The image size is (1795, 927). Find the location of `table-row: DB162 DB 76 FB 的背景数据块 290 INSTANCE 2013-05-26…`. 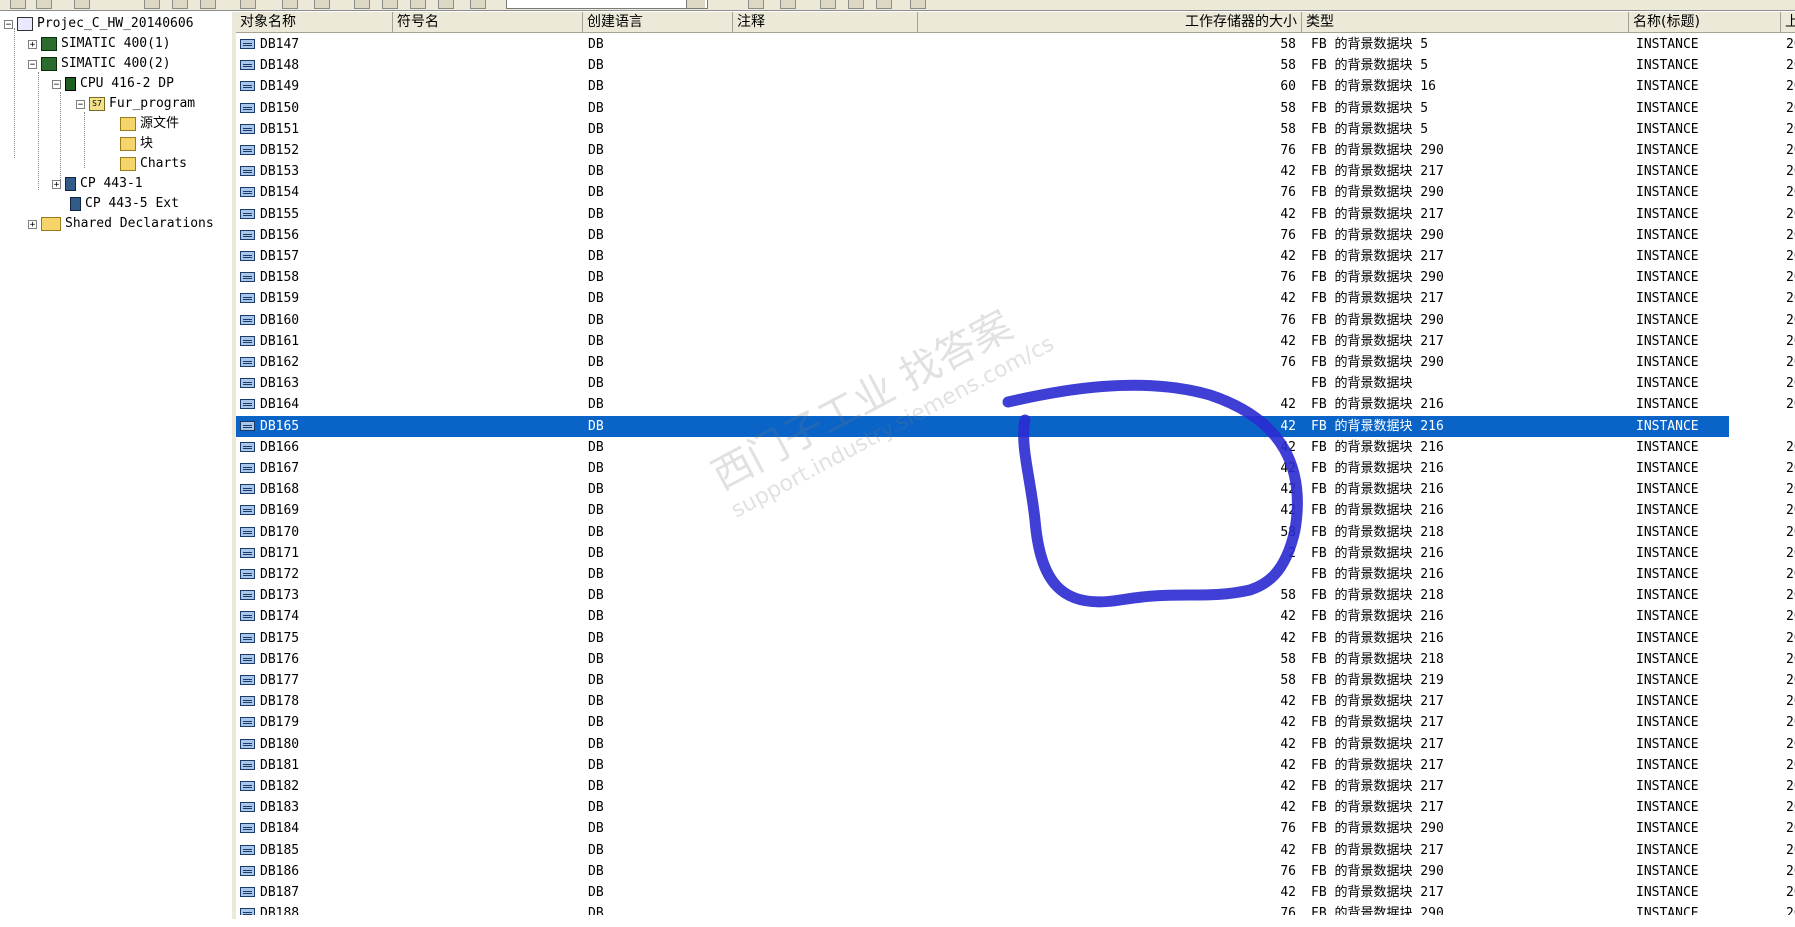

table-row: DB162 DB 76 FB 的背景数据块 290 INSTANCE 2013-05-26… is located at coordinates (1015, 362).